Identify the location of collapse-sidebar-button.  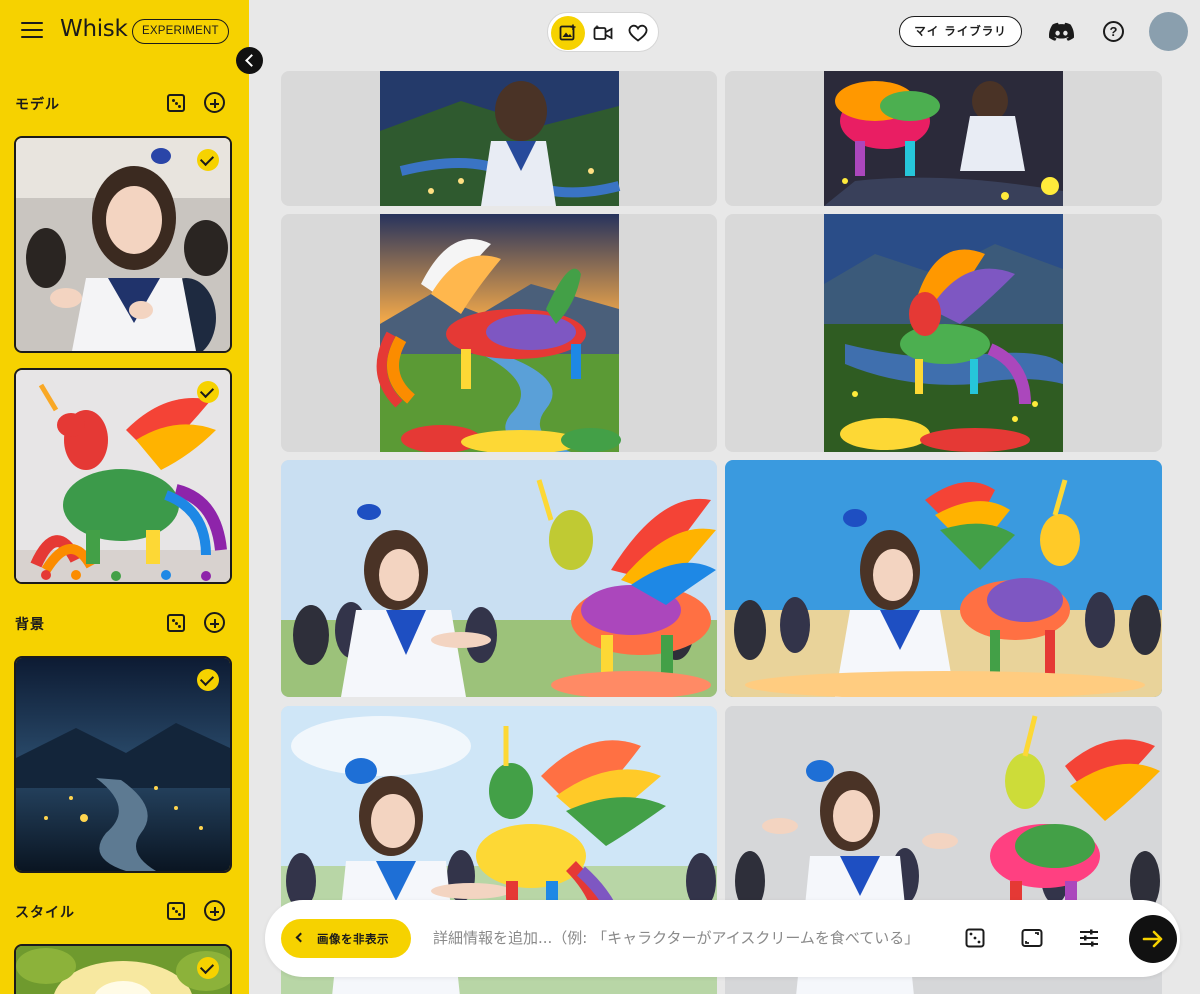
(249, 60).